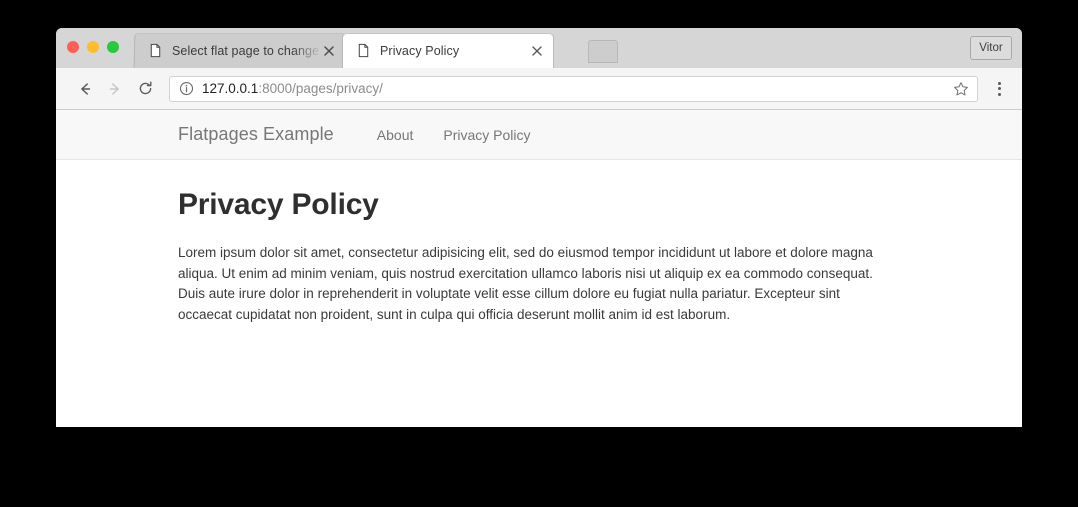 The image size is (1078, 507). I want to click on page-title: Privacy Policy, so click(278, 204).